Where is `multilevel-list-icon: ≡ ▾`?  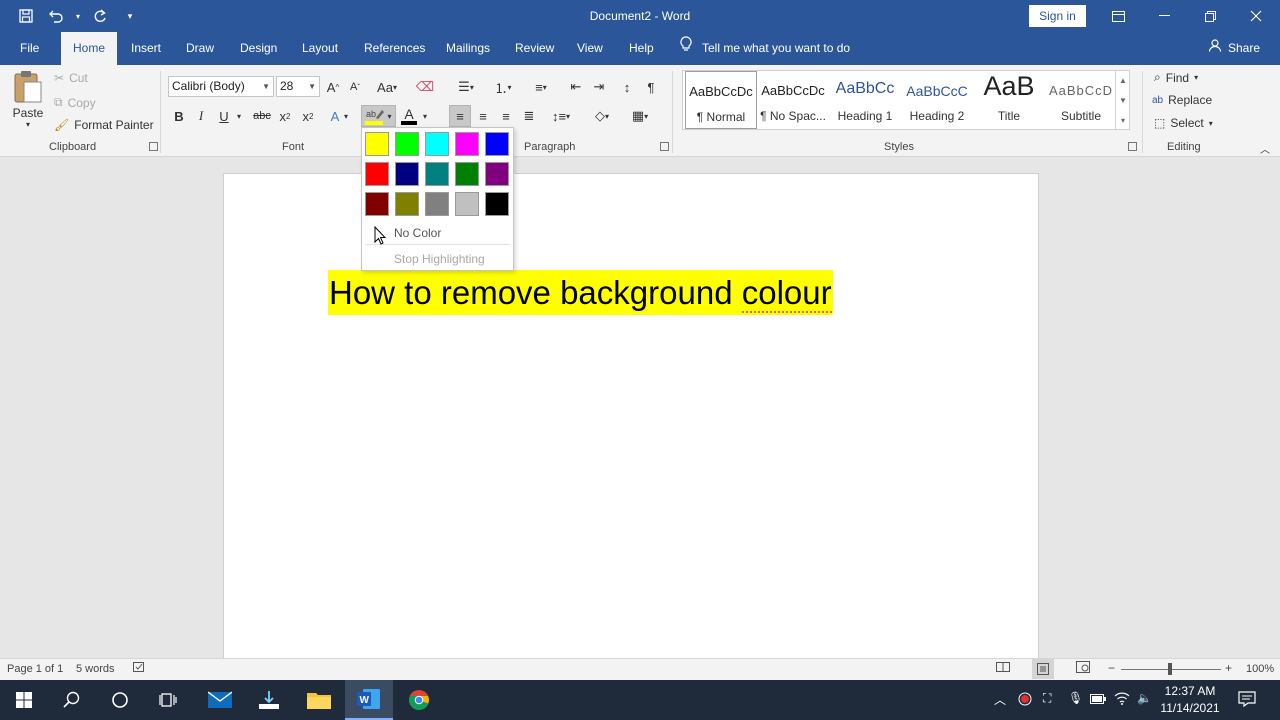 multilevel-list-icon: ≡ ▾ is located at coordinates (541, 87).